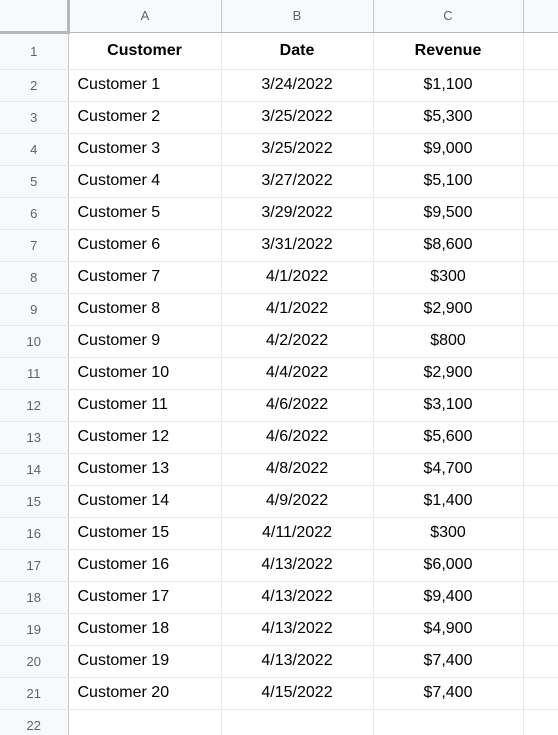 The height and width of the screenshot is (735, 558). What do you see at coordinates (448, 341) in the screenshot?
I see `data-cell: $800` at bounding box center [448, 341].